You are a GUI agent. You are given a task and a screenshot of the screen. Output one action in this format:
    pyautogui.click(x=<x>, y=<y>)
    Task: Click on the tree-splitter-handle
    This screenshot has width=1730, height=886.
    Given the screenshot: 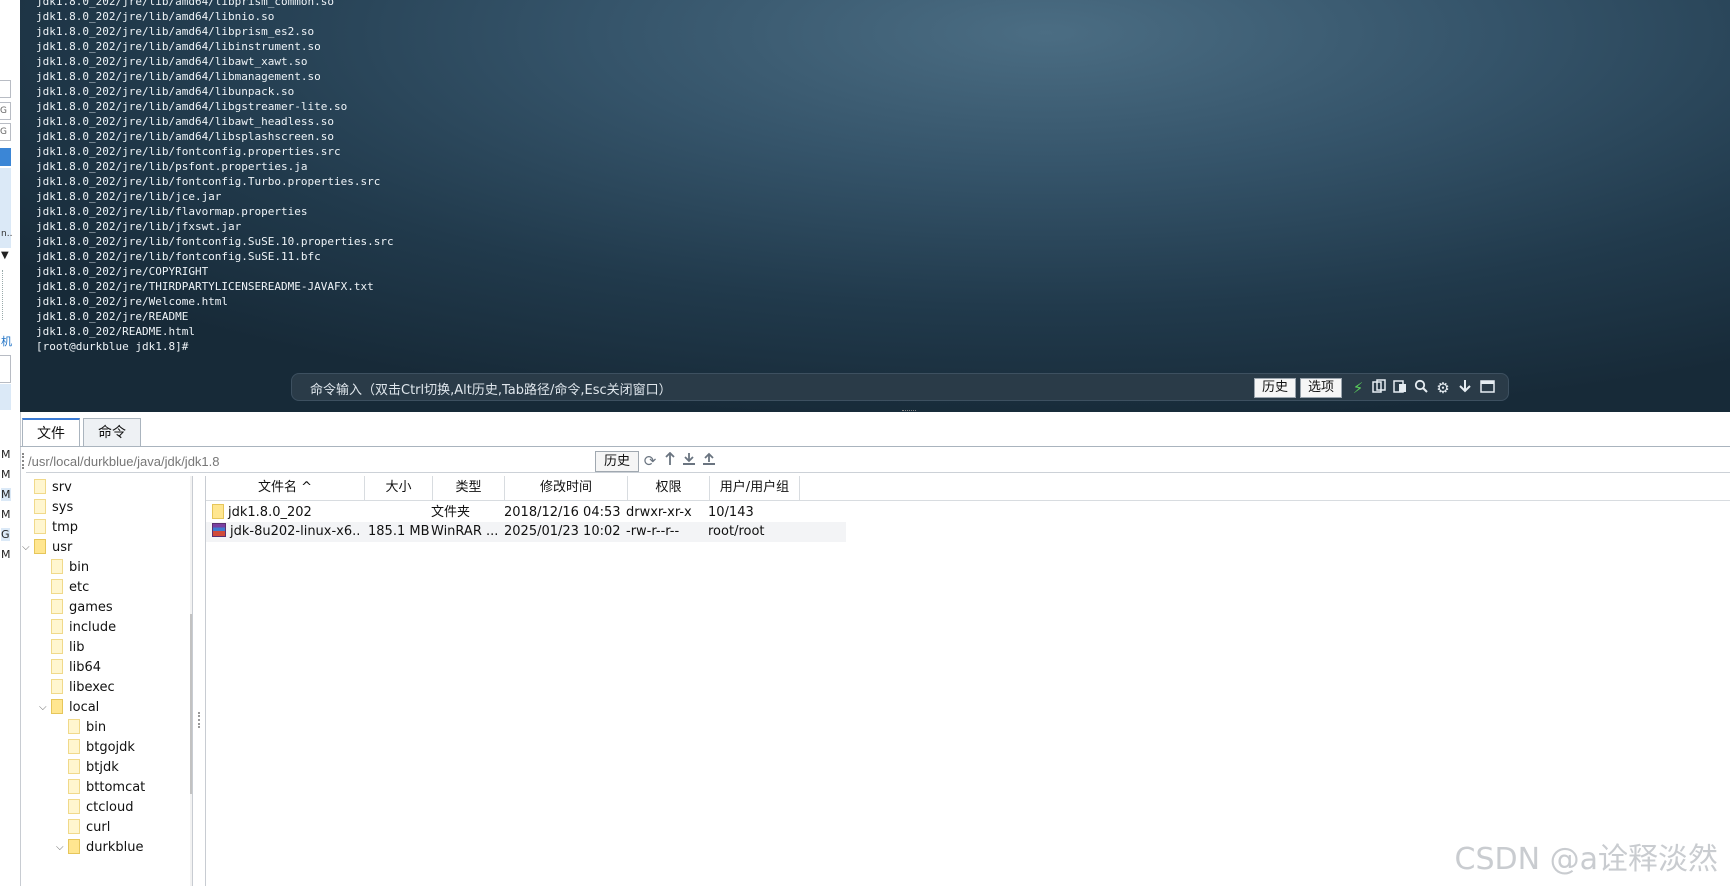 What is the action you would take?
    pyautogui.click(x=199, y=720)
    